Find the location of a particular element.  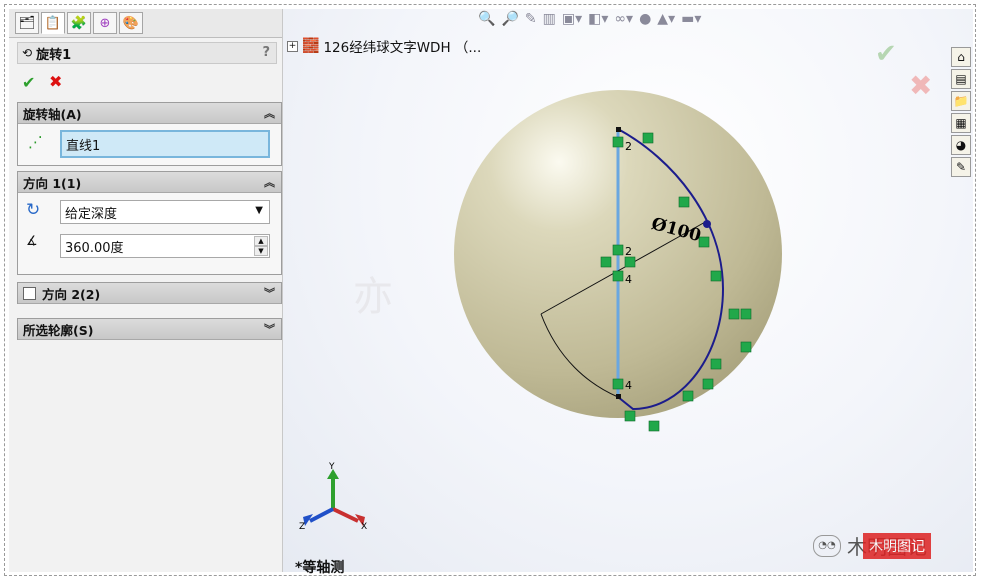

wechat-logo-icon: ◔◔ is located at coordinates (827, 545).